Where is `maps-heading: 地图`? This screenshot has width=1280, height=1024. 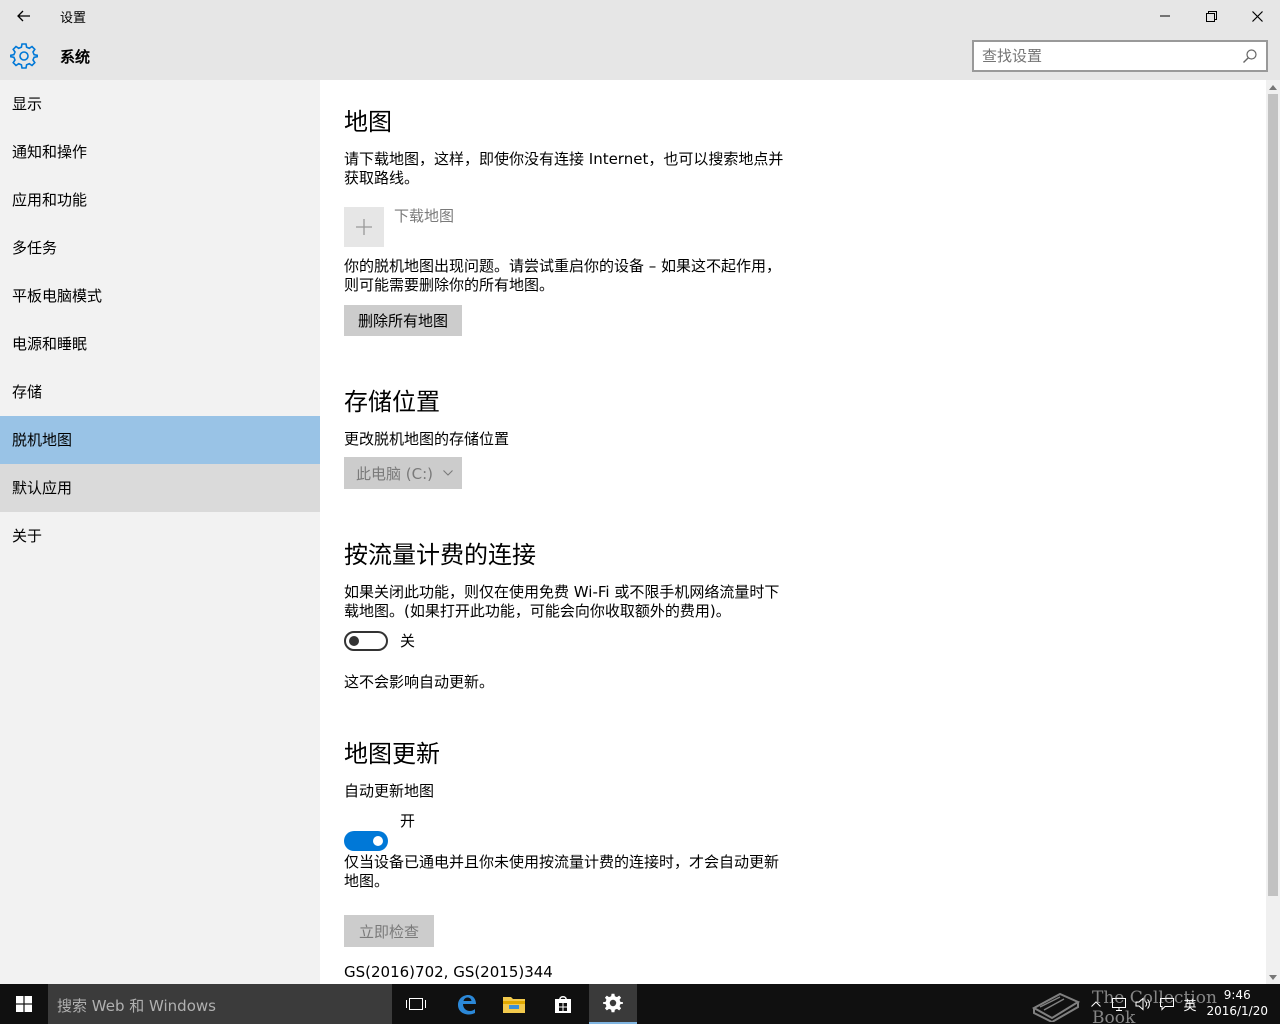 maps-heading: 地图 is located at coordinates (368, 122).